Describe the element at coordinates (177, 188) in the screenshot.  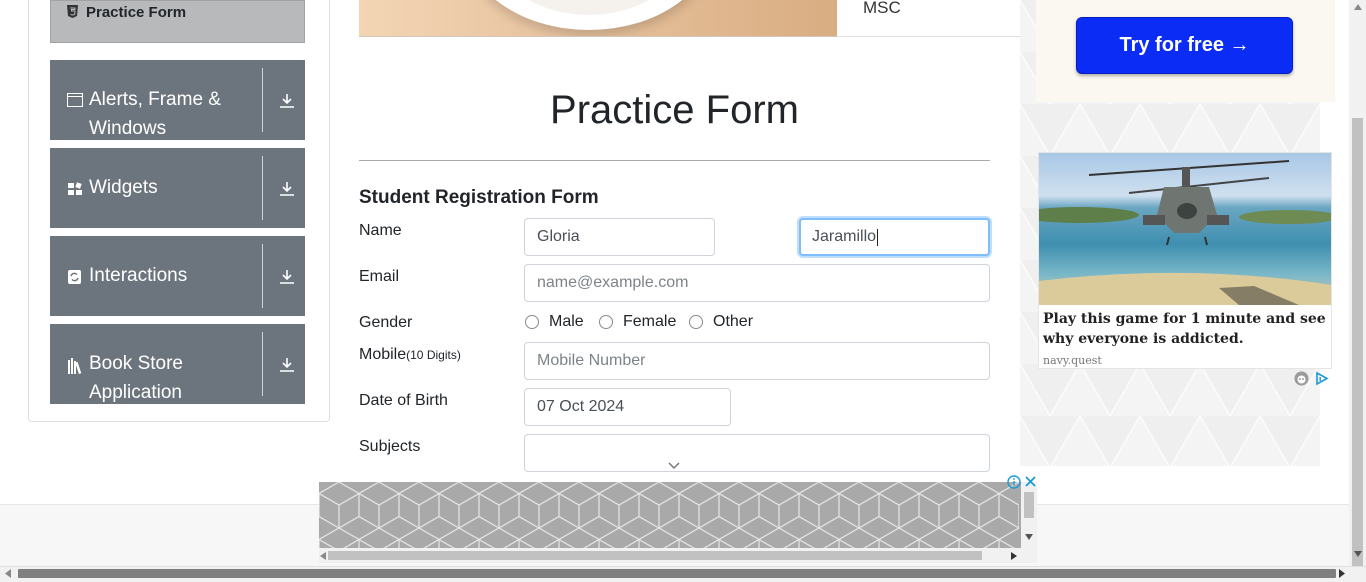
I see `sidebar-group-widgets: Widgets` at that location.